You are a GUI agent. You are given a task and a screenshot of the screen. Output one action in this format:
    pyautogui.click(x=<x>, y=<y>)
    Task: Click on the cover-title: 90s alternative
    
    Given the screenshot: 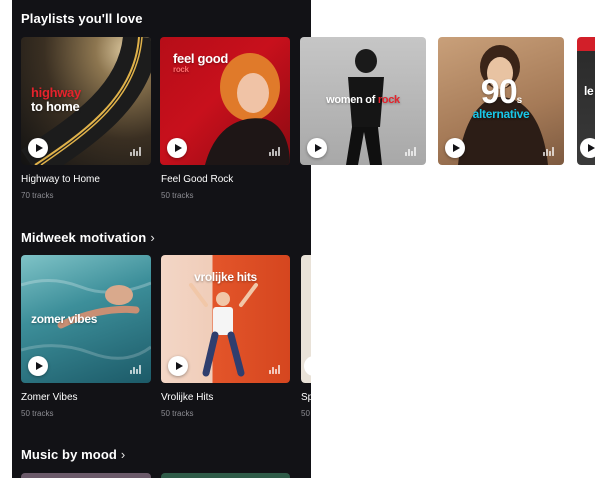 What is the action you would take?
    pyautogui.click(x=501, y=97)
    